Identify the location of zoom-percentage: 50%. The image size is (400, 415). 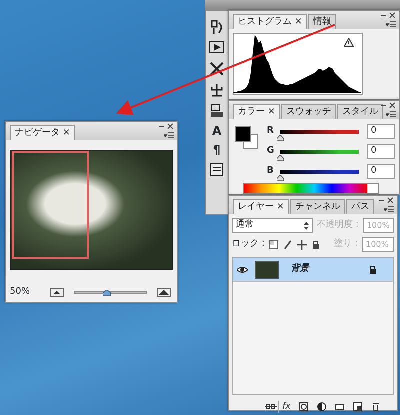
(28, 293).